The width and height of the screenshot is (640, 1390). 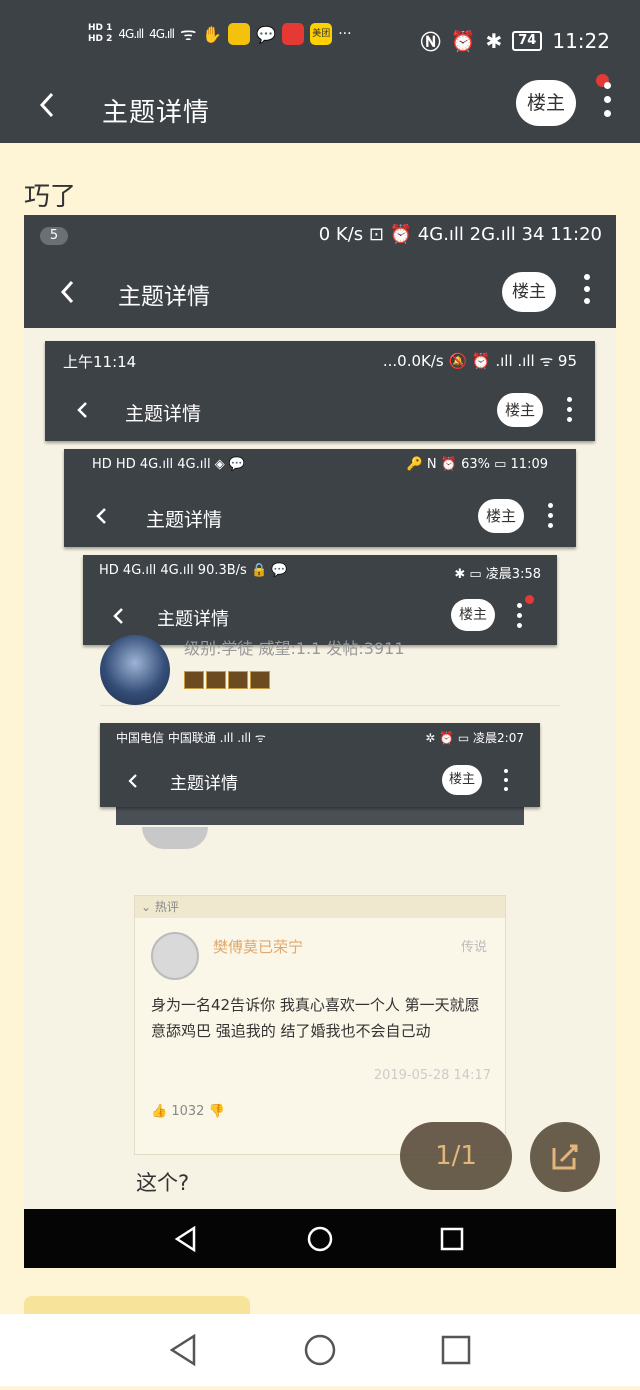 I want to click on hand-icon: ✋, so click(x=212, y=34).